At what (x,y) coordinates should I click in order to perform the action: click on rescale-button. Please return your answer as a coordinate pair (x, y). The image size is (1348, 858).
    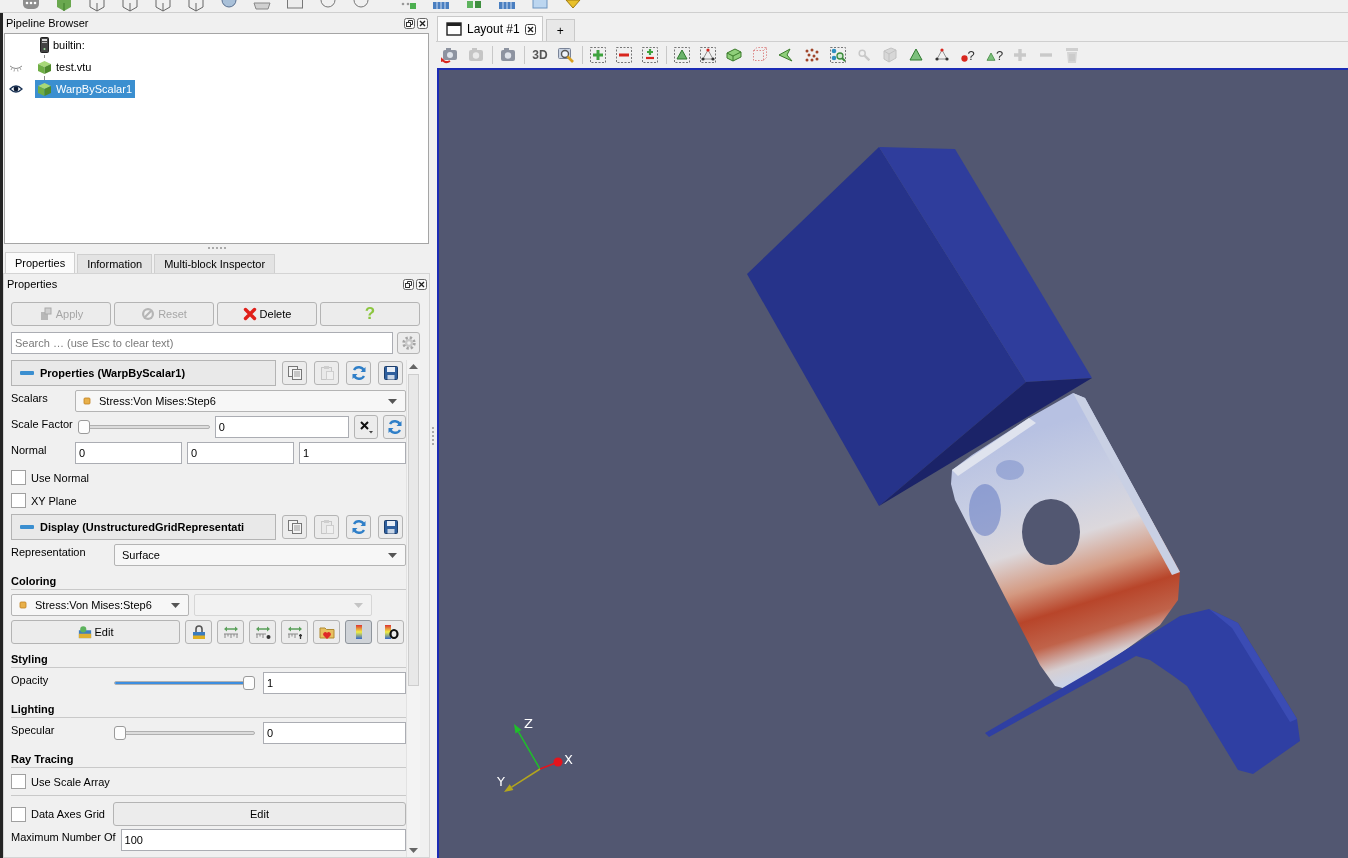
    Looking at the image, I should click on (230, 632).